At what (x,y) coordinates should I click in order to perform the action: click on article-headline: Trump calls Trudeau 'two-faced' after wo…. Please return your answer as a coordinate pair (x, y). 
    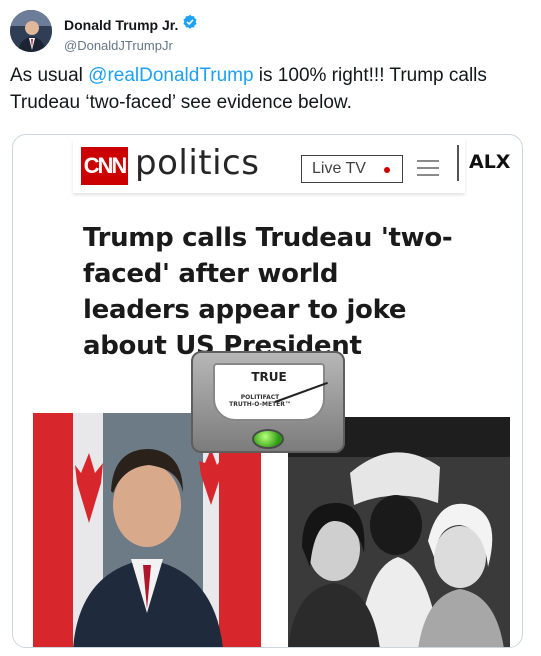
    Looking at the image, I should click on (268, 292).